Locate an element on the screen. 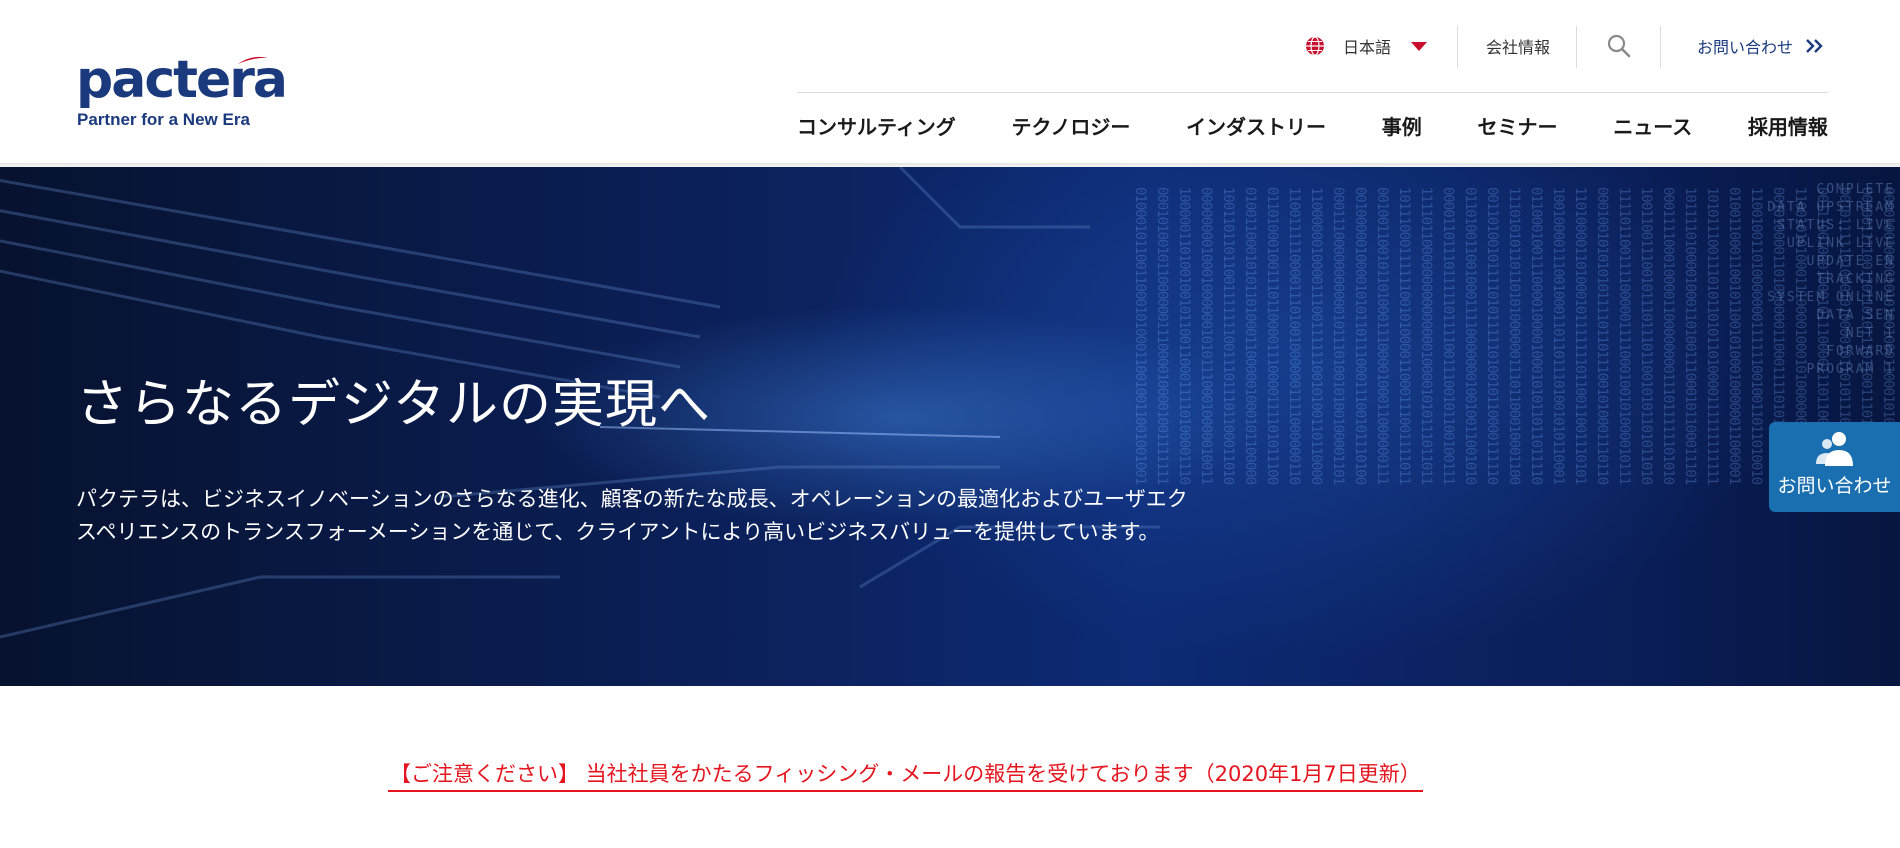 This screenshot has width=1900, height=848. double-chevron-right-icon is located at coordinates (1814, 46).